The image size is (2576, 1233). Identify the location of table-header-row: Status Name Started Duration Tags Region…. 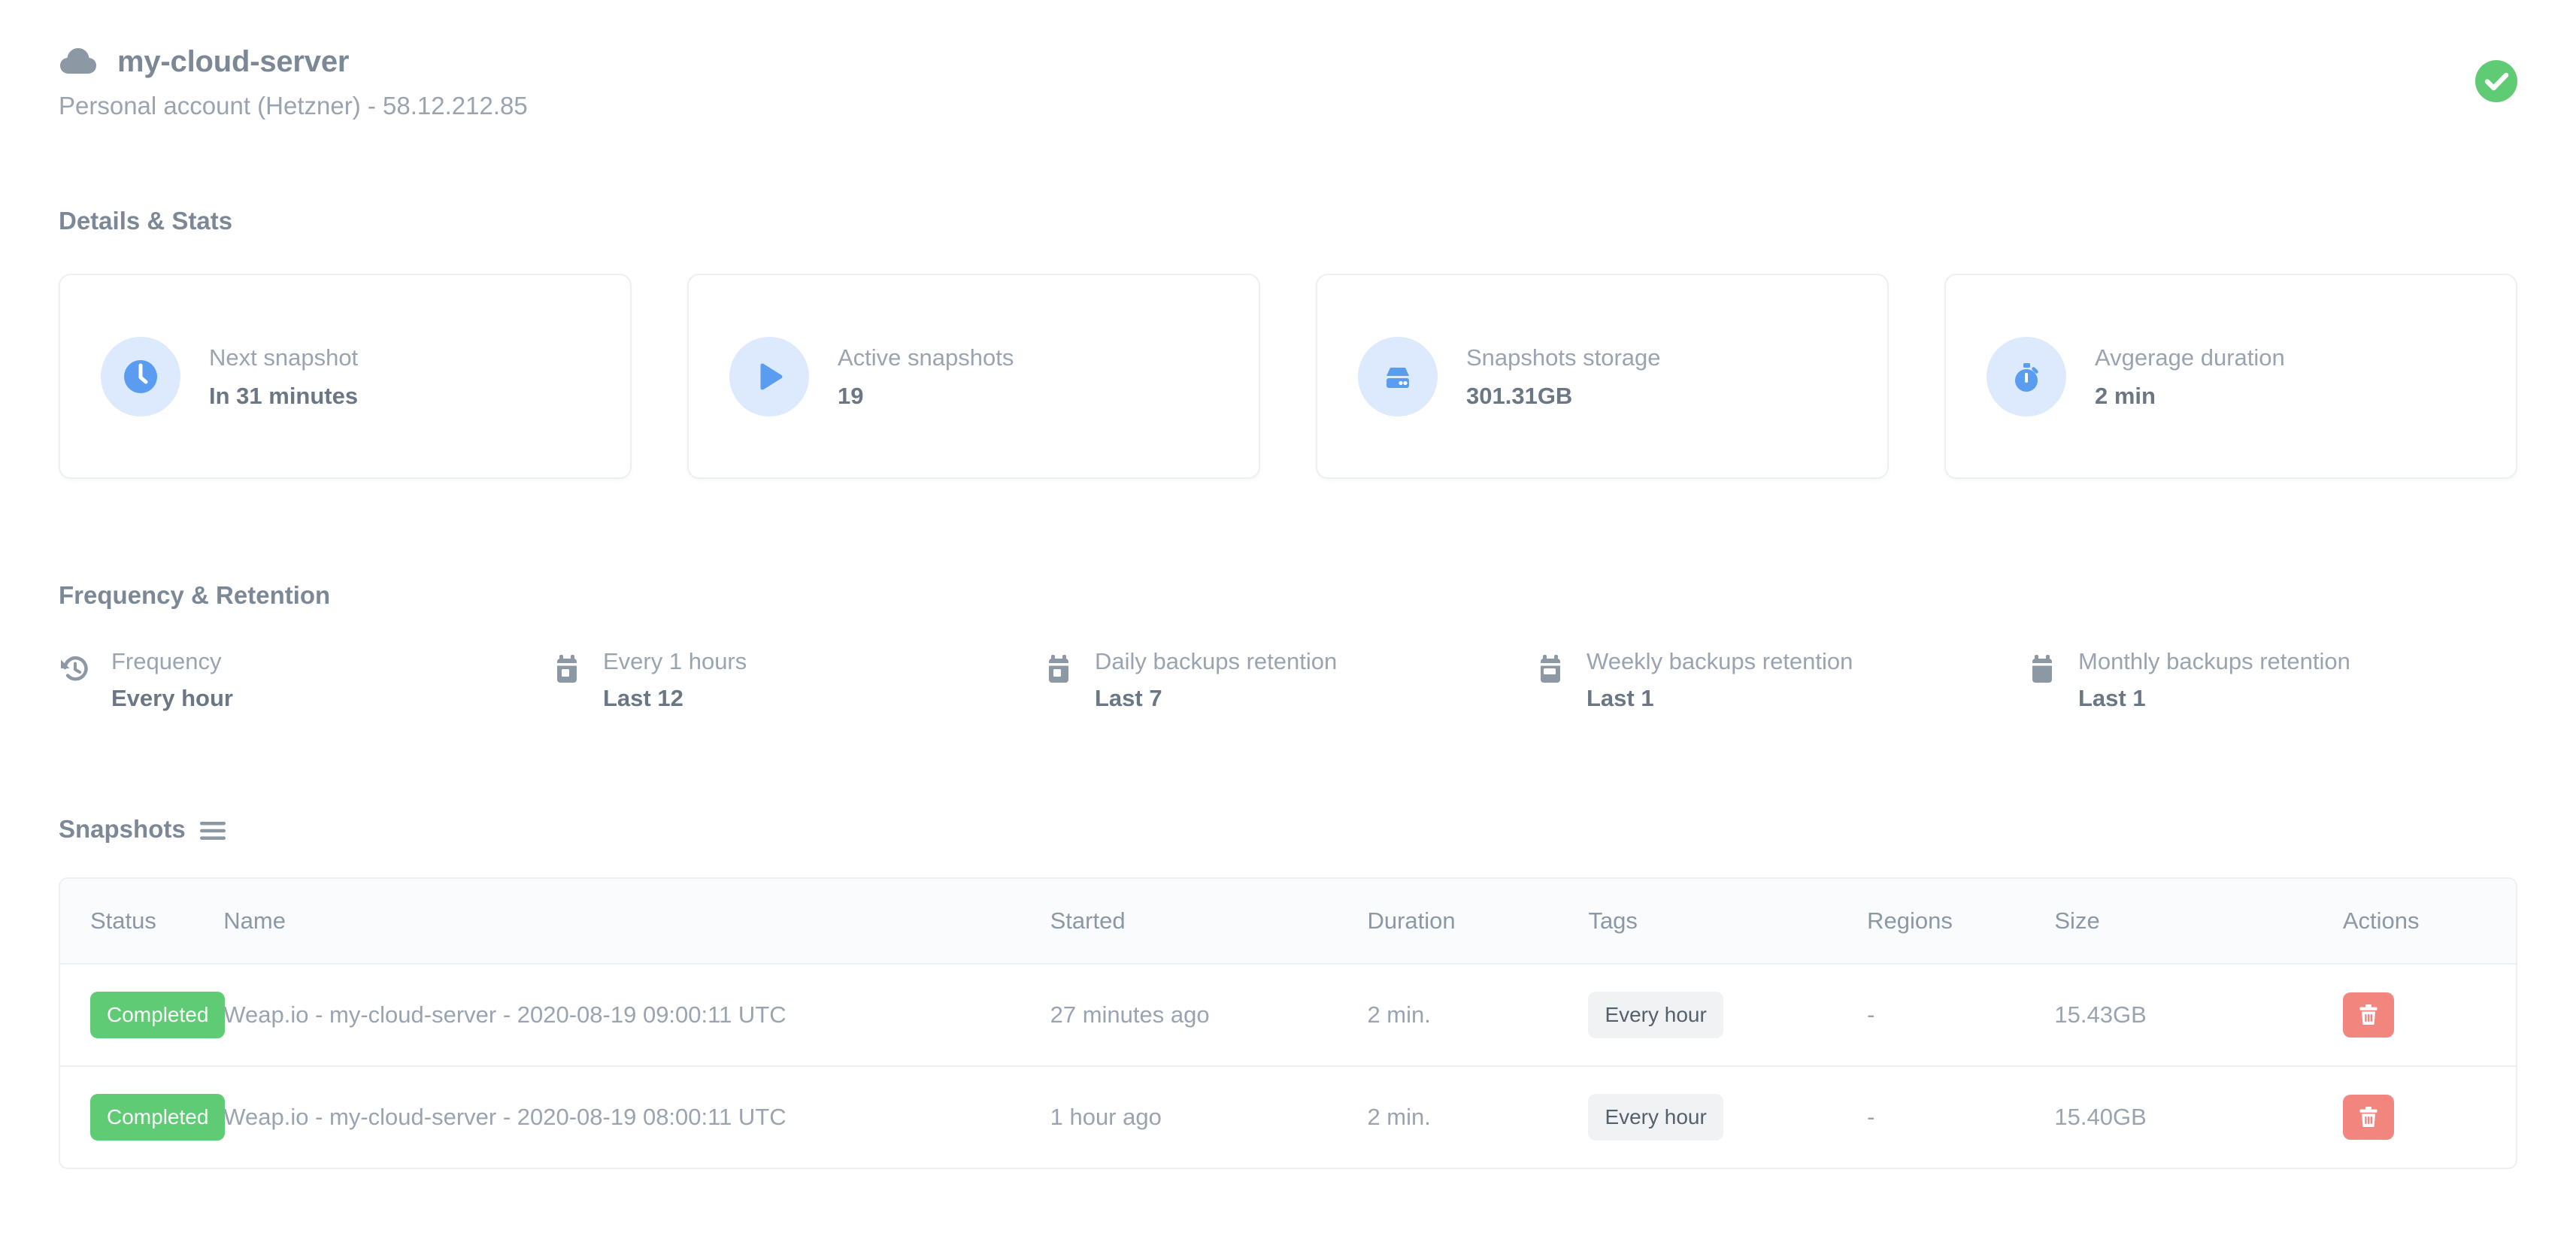
(1288, 922).